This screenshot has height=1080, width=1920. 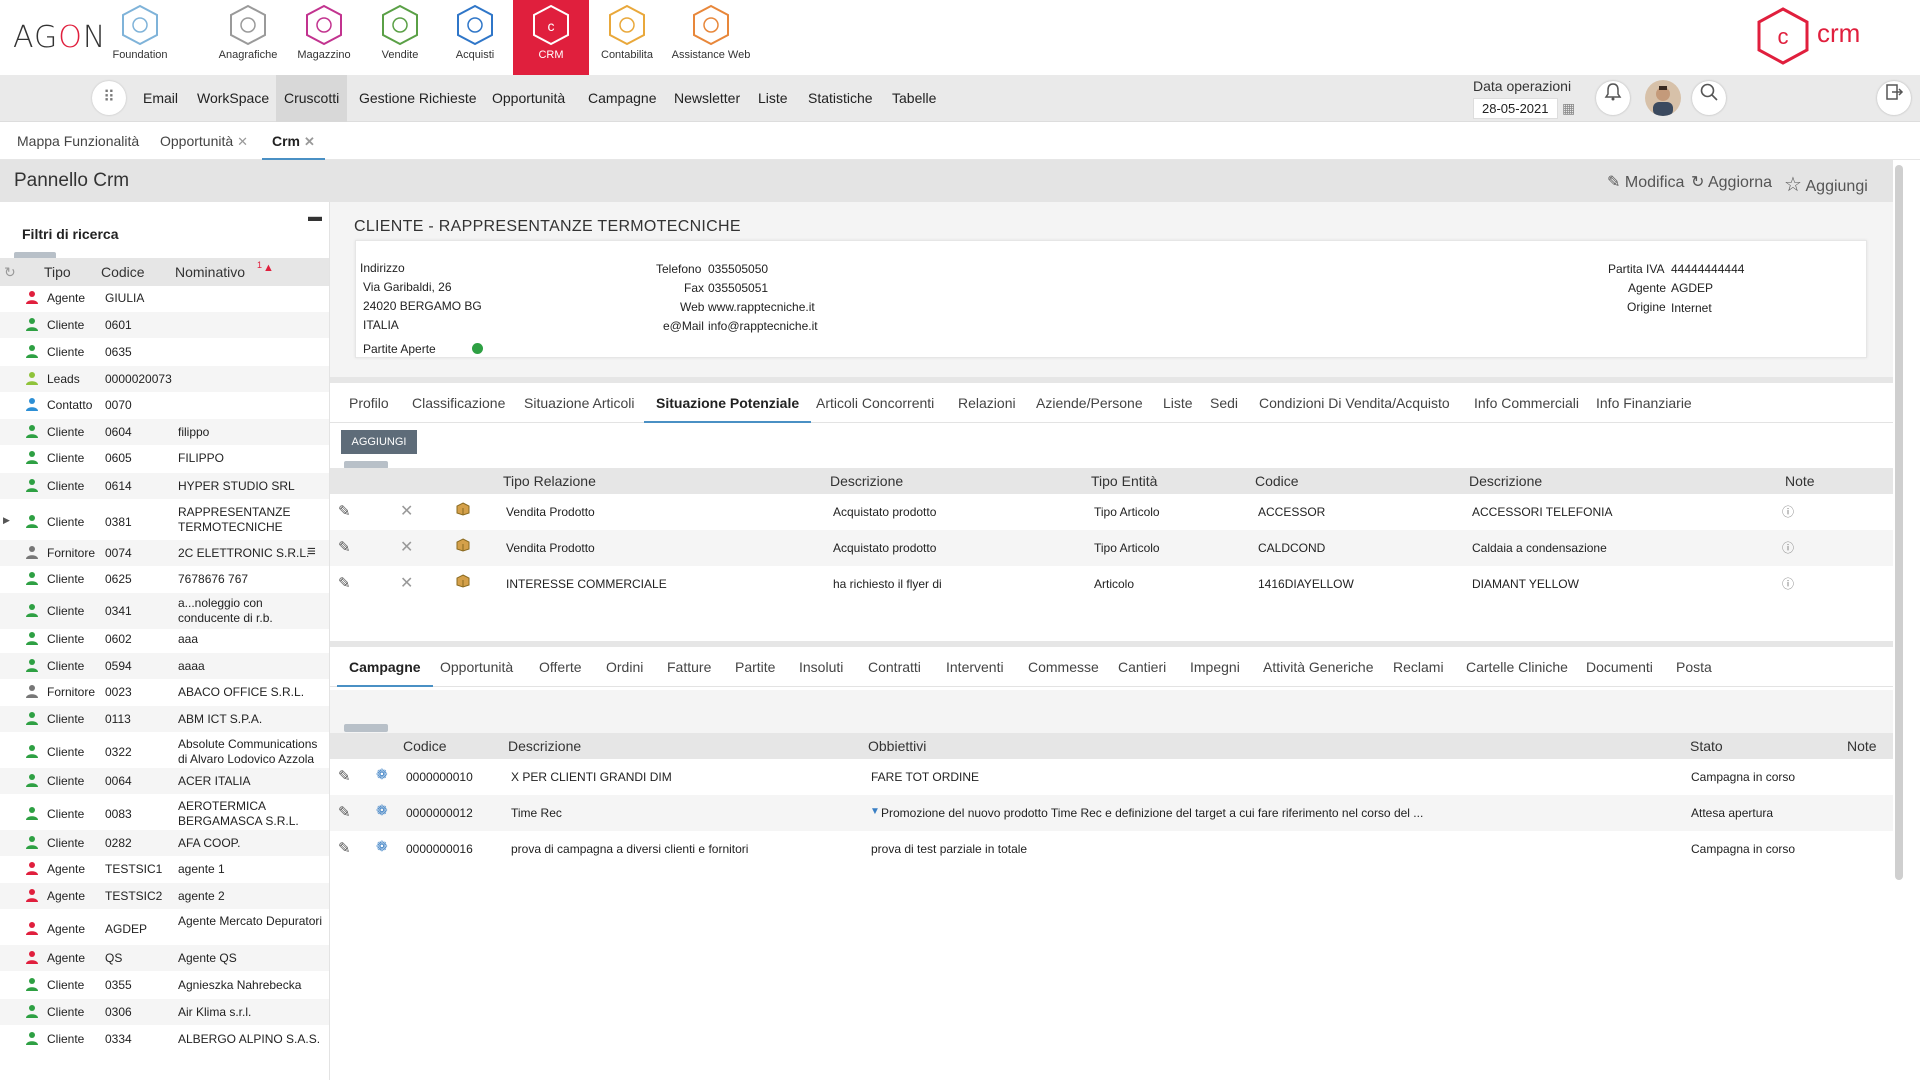 What do you see at coordinates (1899, 522) in the screenshot?
I see `vertical-scrollbar` at bounding box center [1899, 522].